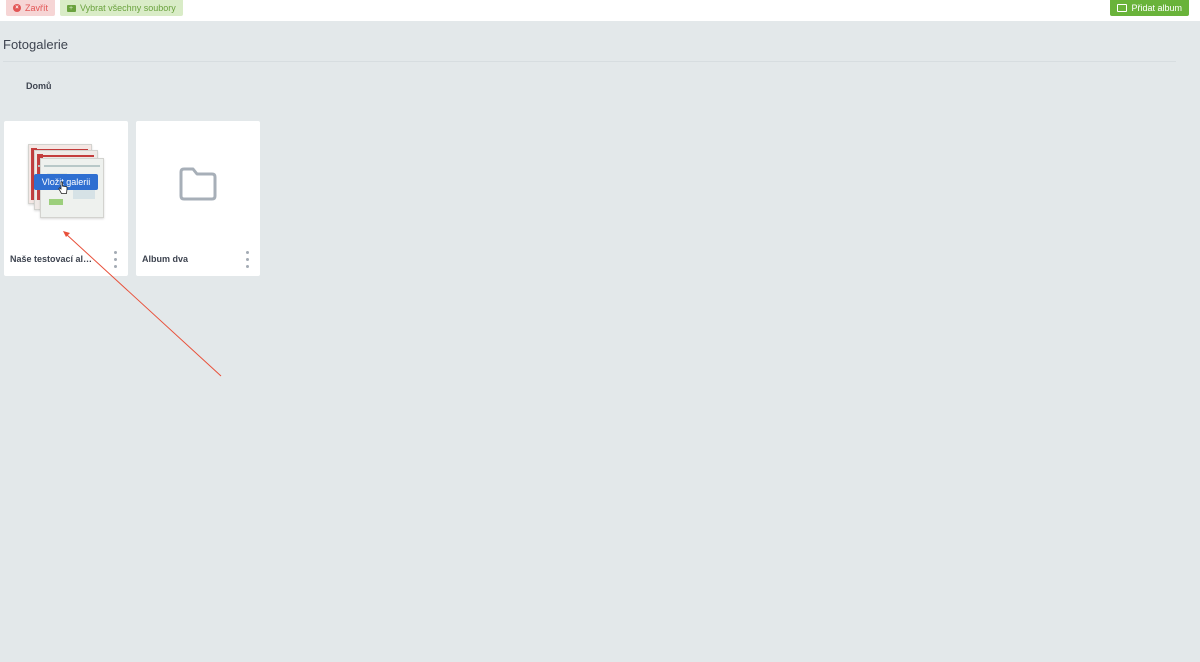  What do you see at coordinates (17, 8) in the screenshot?
I see `close-circle-icon: ×` at bounding box center [17, 8].